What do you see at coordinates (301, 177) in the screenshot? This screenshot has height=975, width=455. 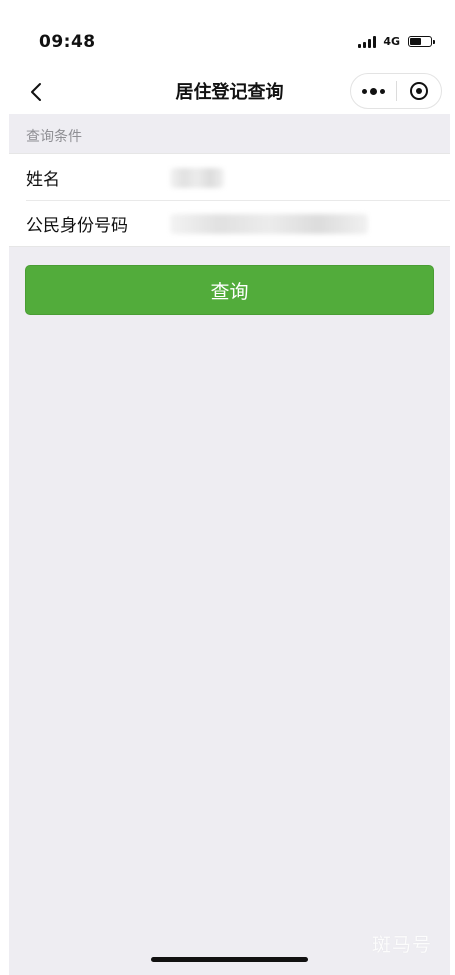 I see `name-input` at bounding box center [301, 177].